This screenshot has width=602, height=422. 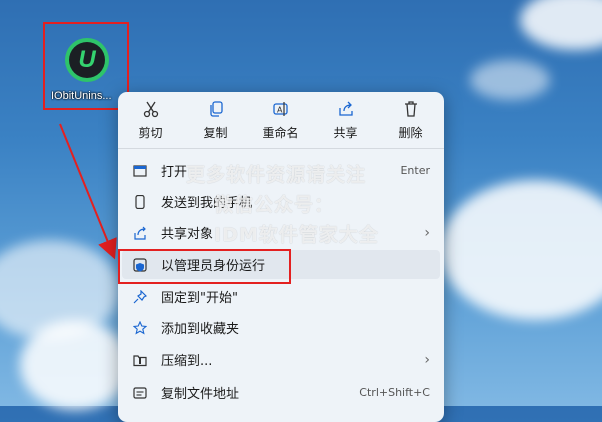 I want to click on menu-item-label: 添加到收藏夹, so click(x=200, y=329).